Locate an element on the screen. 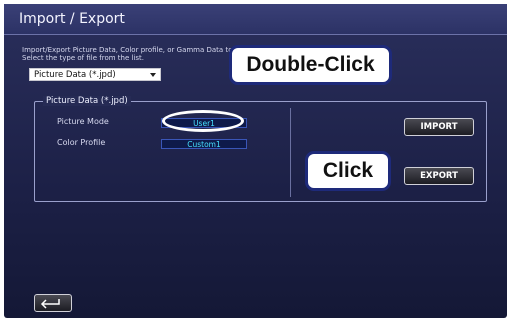 The height and width of the screenshot is (322, 514). return-arrow-icon is located at coordinates (50, 304).